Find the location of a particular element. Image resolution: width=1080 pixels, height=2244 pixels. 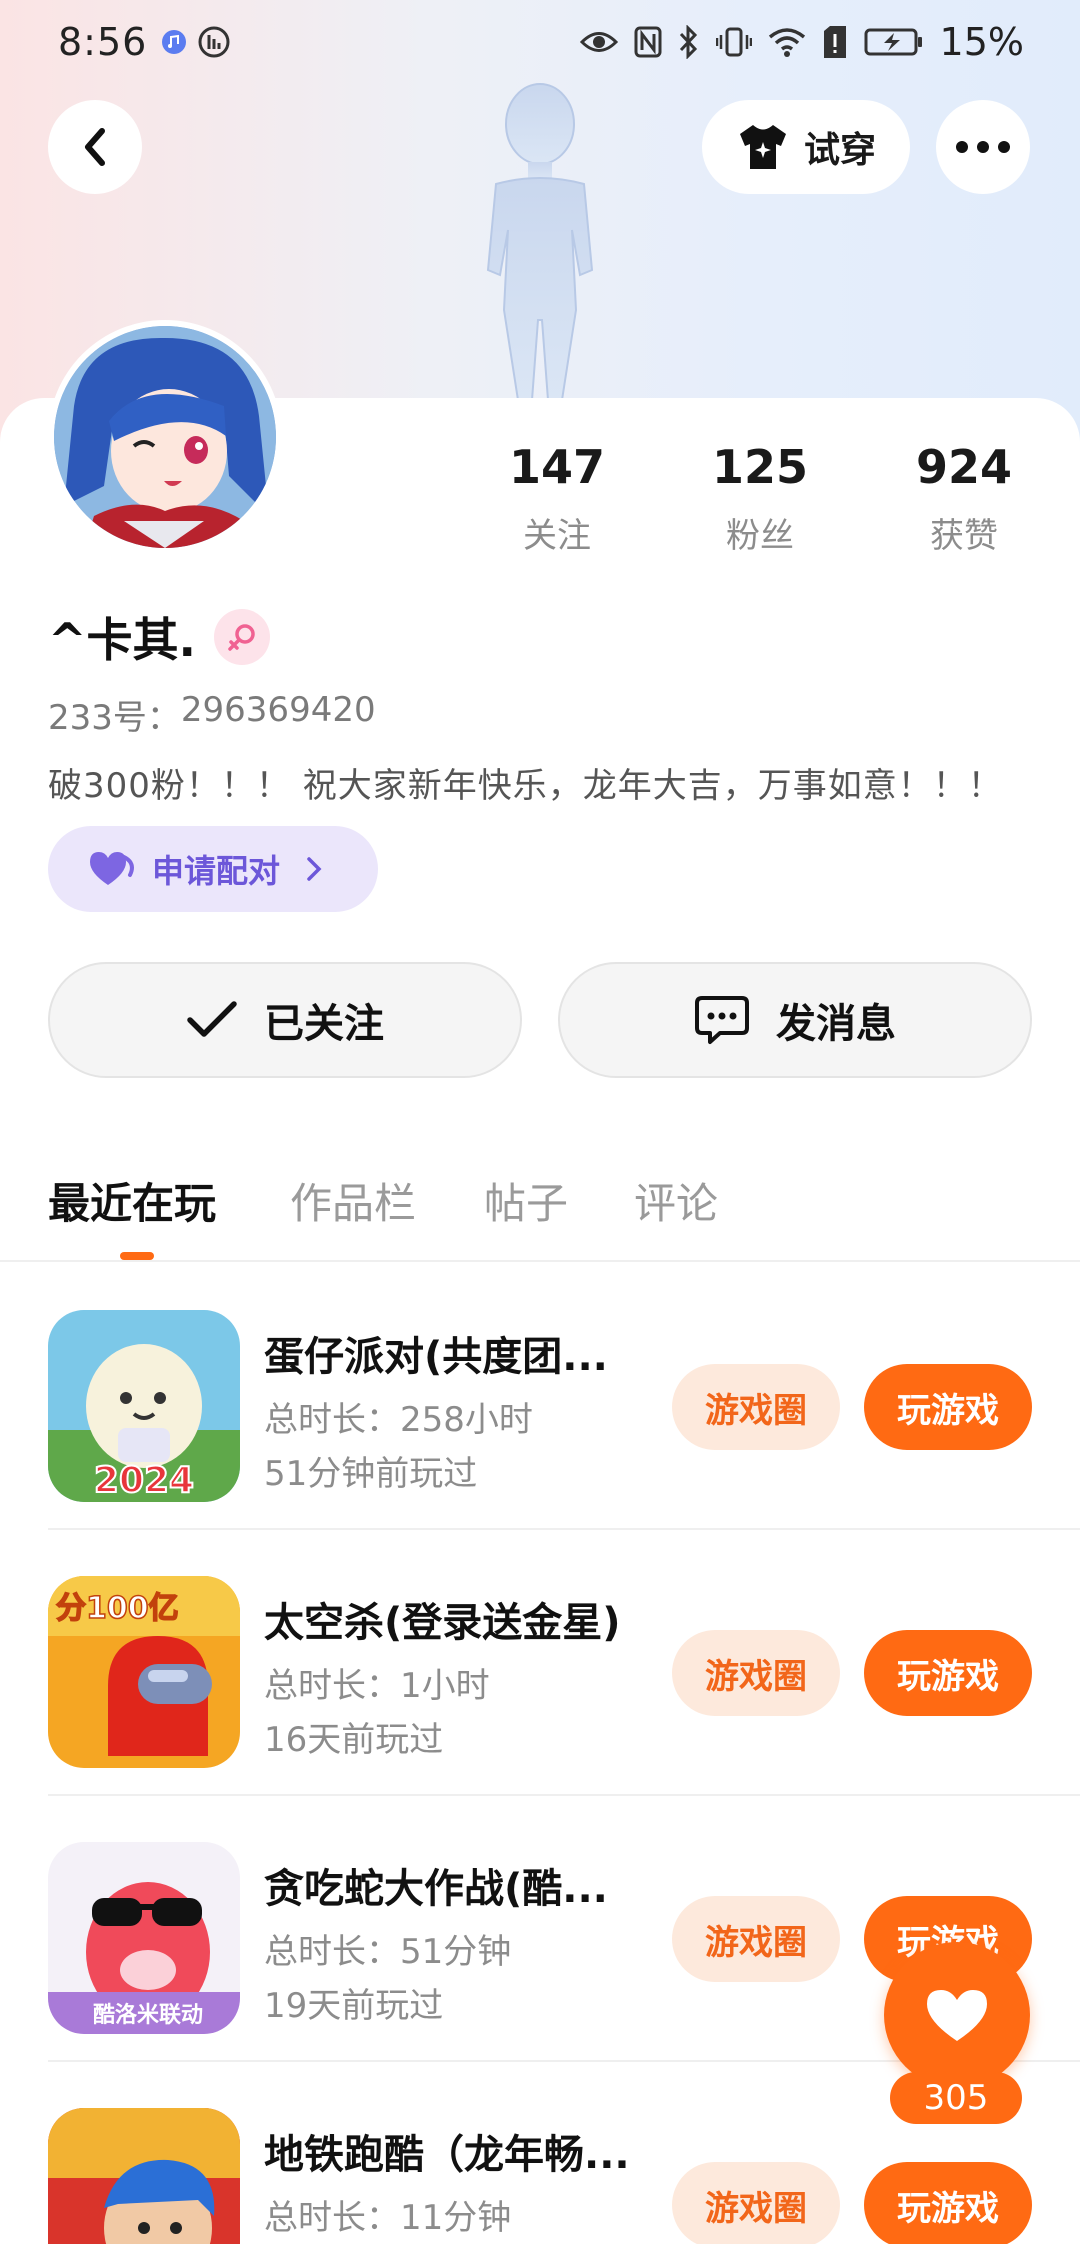

request-pair-button: 申请配对 is located at coordinates (213, 869).